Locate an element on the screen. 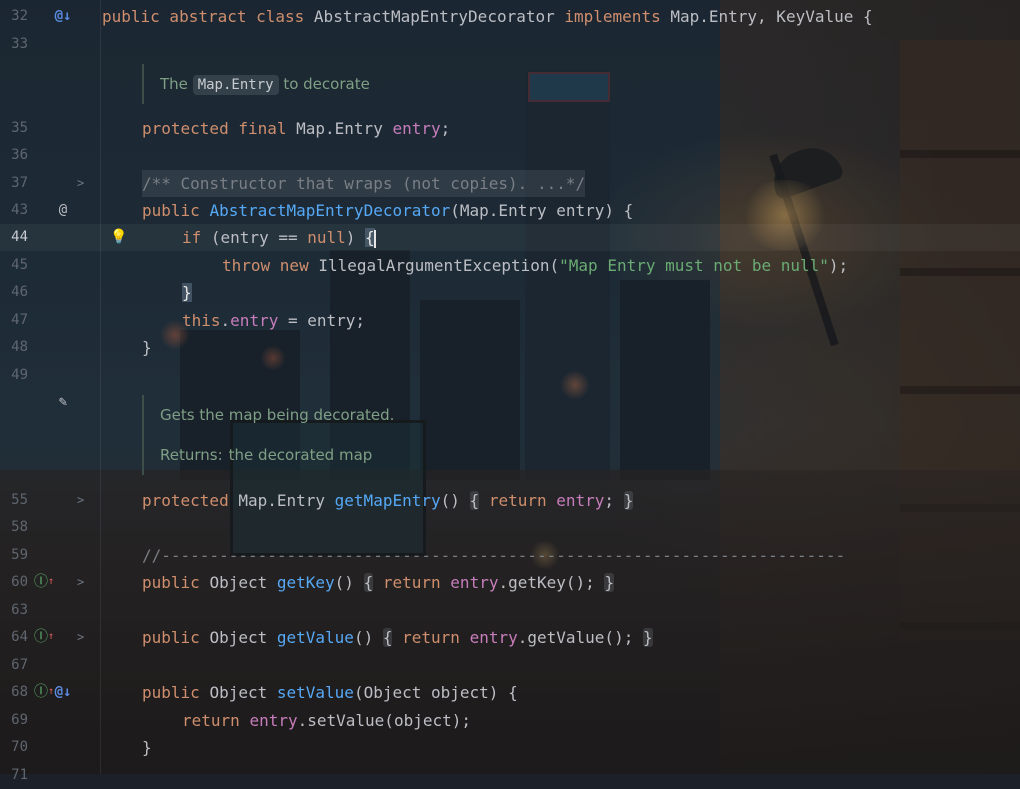  code-line: 69 return entry.setValue(object); is located at coordinates (510, 720).